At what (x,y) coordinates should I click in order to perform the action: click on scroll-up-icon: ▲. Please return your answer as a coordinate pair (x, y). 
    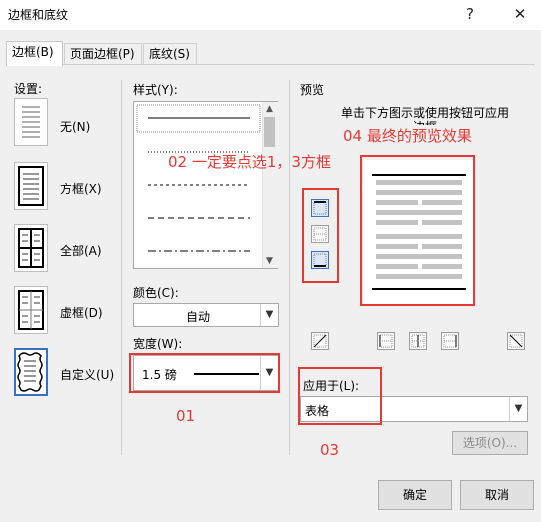
    Looking at the image, I should click on (269, 109).